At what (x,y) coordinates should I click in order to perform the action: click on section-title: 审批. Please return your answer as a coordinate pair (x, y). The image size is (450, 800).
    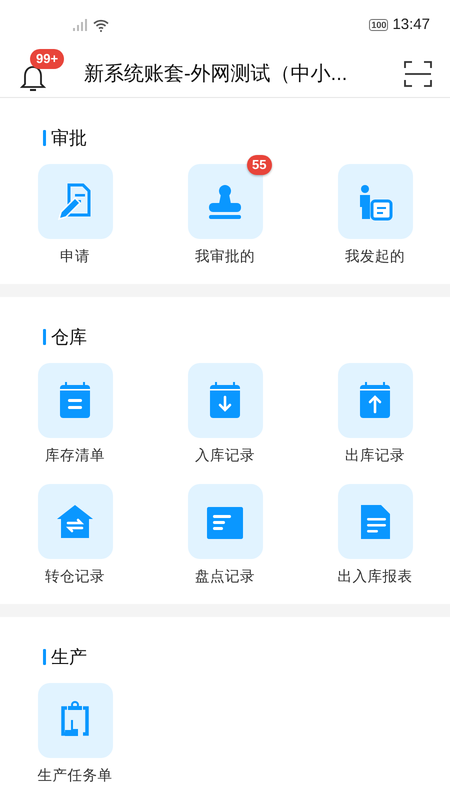
    Looking at the image, I should click on (69, 138).